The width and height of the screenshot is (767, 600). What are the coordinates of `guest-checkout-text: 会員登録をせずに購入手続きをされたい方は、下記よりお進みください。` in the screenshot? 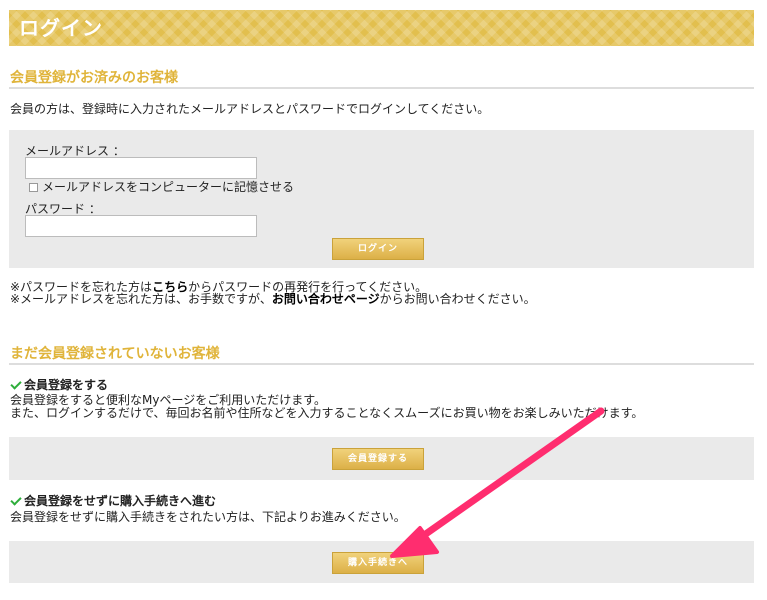 It's located at (208, 517).